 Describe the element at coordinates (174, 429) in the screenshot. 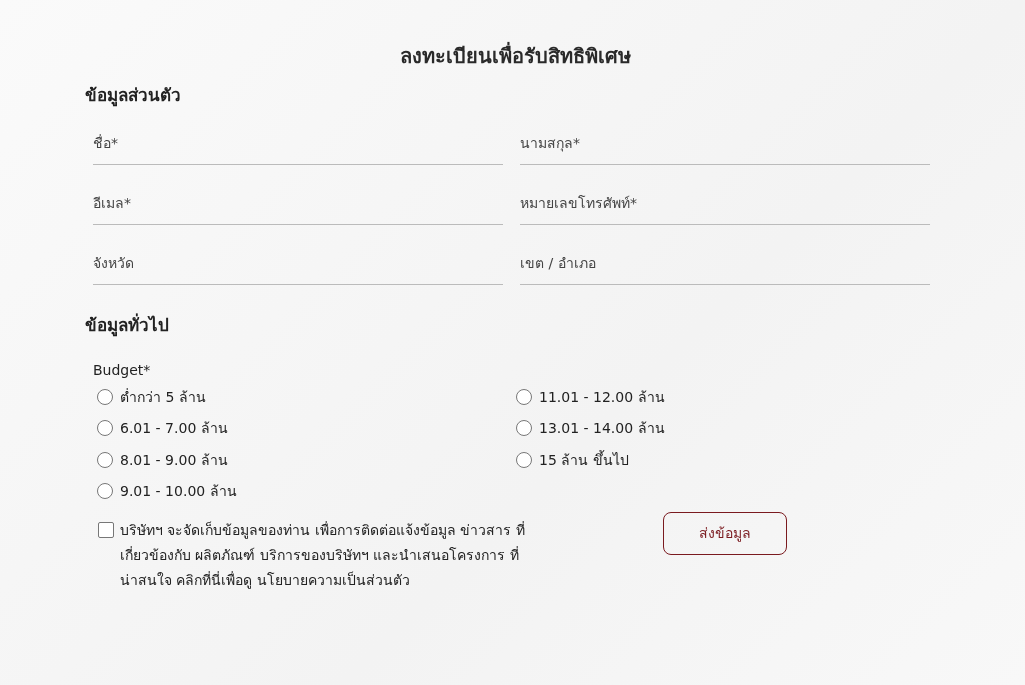

I see `radio-label: 6.01 - 7.00 ล้าน` at that location.